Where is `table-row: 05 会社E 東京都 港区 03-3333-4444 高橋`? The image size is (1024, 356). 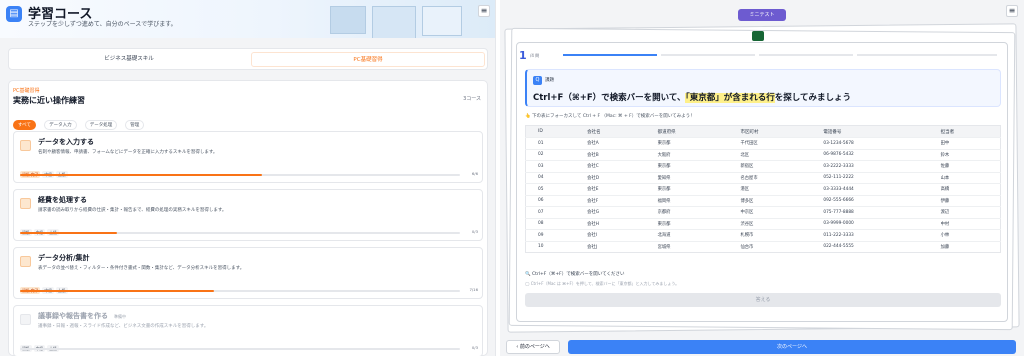
table-row: 05 会社E 東京都 港区 03-3333-4444 高橋 is located at coordinates (763, 189).